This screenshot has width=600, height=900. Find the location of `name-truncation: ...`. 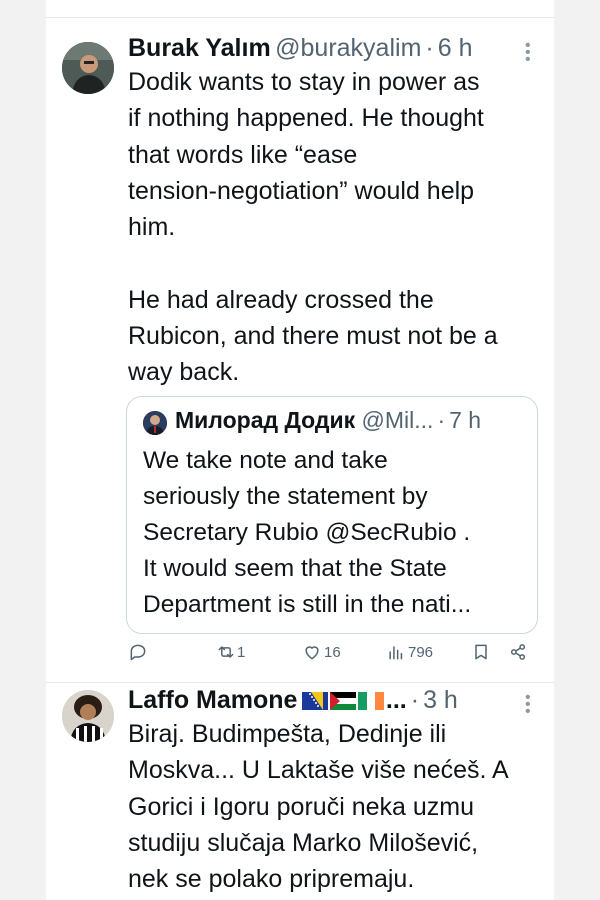

name-truncation: ... is located at coordinates (396, 700).